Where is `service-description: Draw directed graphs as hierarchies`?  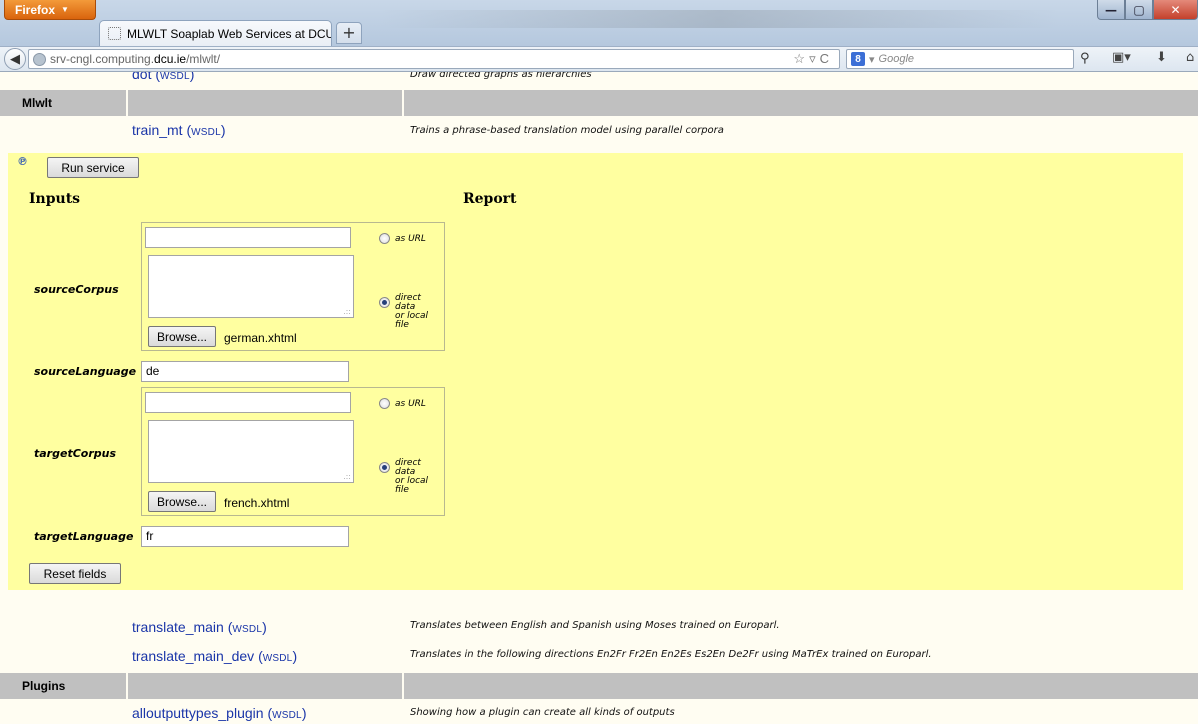
service-description: Draw directed graphs as hierarchies is located at coordinates (501, 76).